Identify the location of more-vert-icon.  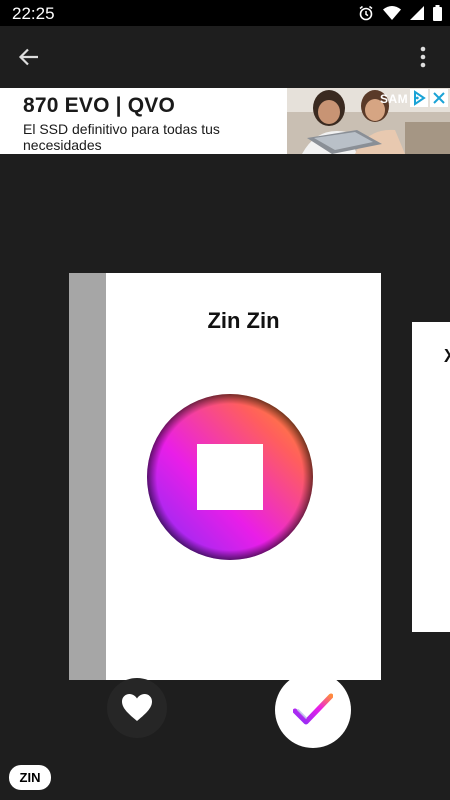
(423, 57).